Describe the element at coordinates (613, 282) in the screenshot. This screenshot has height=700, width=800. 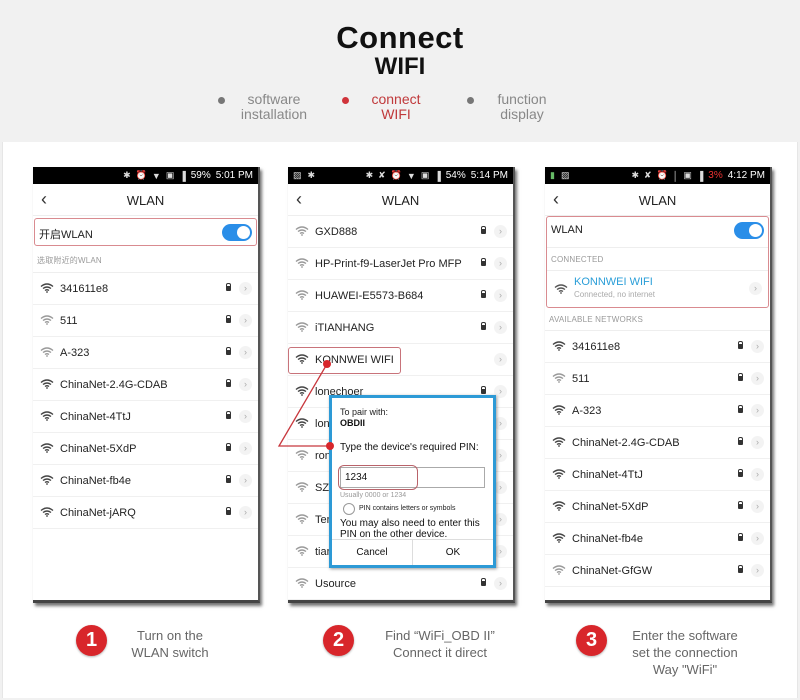
I see `connected-ssid: KONNWEI WIFI` at that location.